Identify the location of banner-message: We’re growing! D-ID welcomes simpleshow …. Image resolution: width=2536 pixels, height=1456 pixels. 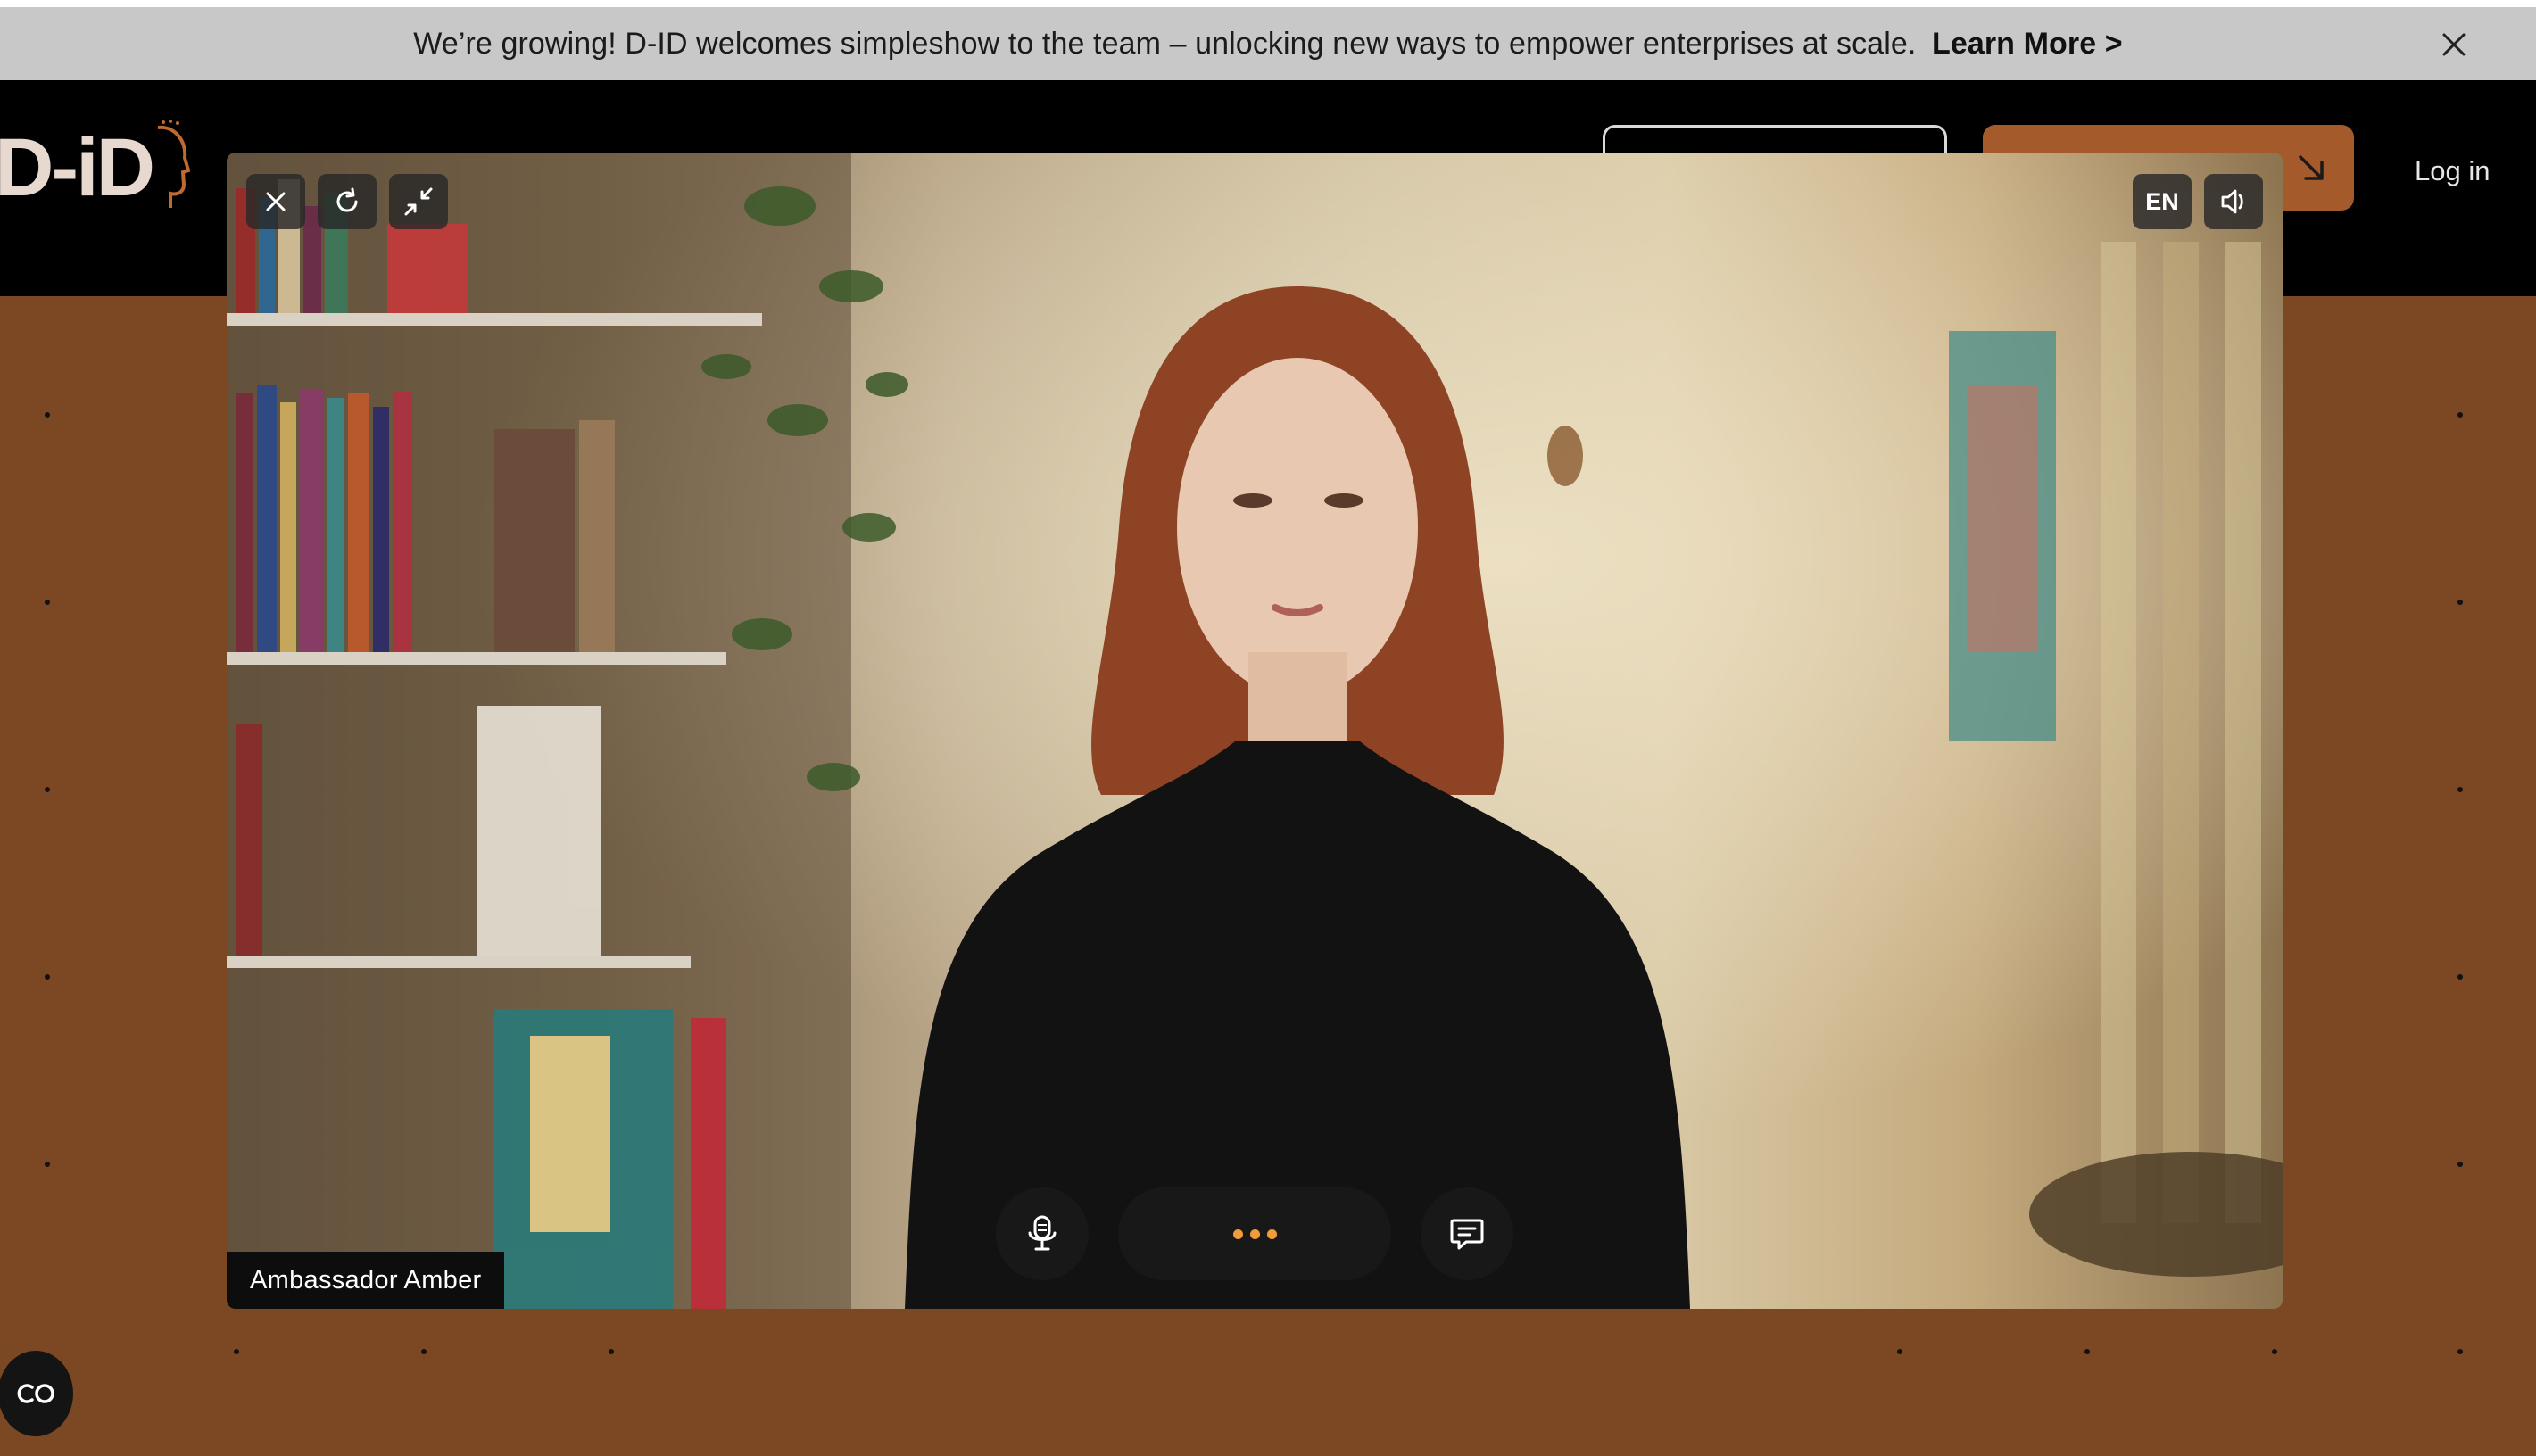
(1165, 43).